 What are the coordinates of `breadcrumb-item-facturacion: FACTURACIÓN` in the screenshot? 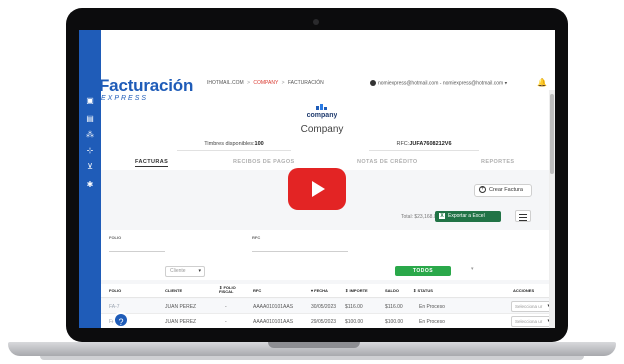 It's located at (305, 83).